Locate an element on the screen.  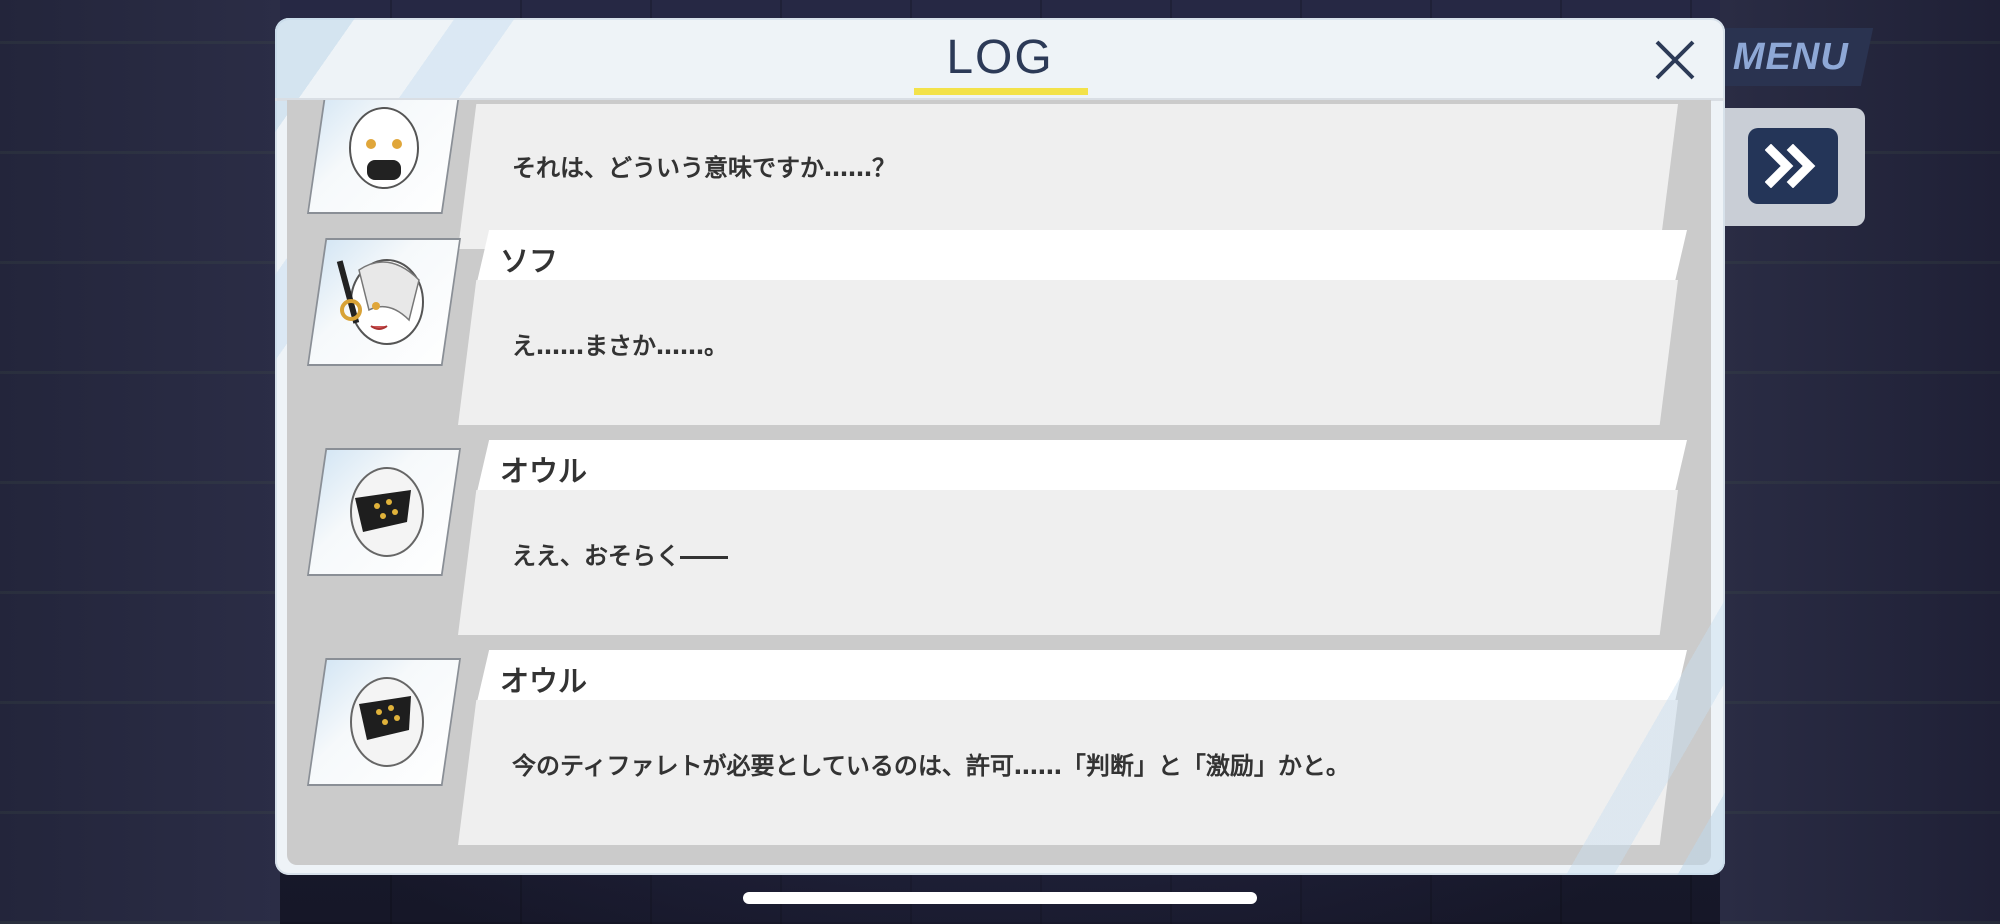
girl-with-mask-avatar is located at coordinates (384, 156).